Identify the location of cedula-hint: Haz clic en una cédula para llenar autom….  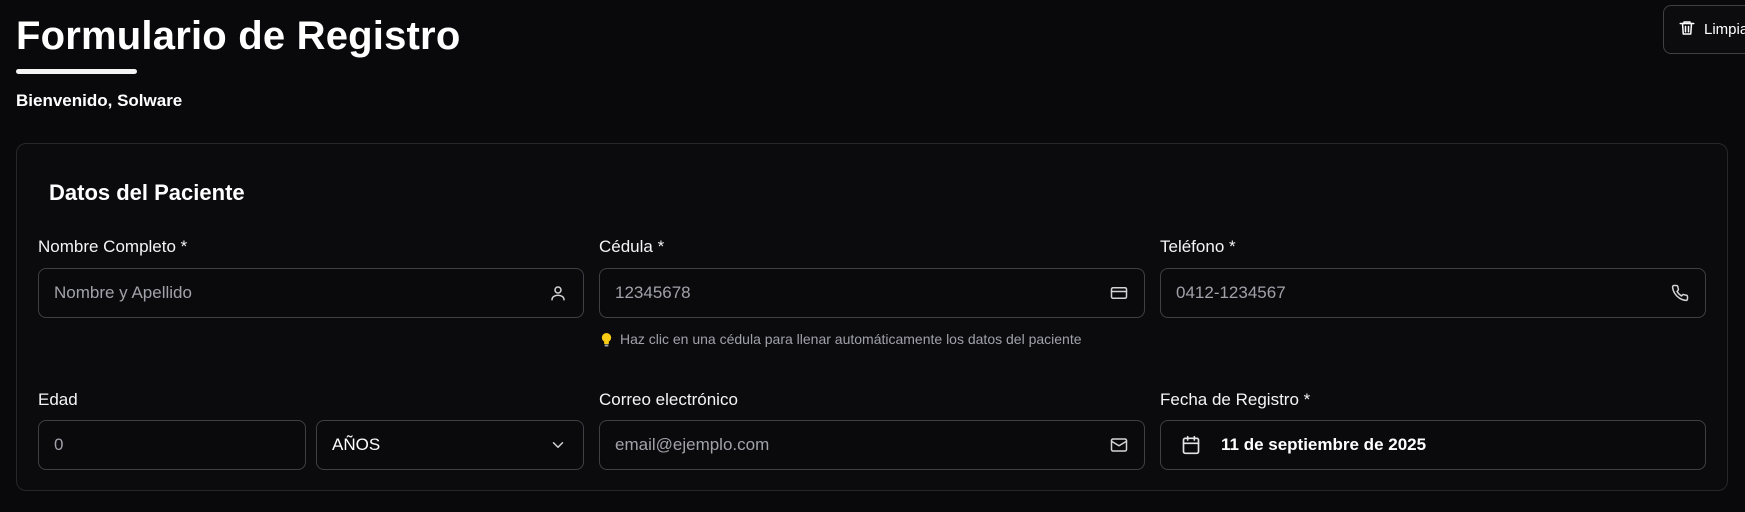
(841, 339).